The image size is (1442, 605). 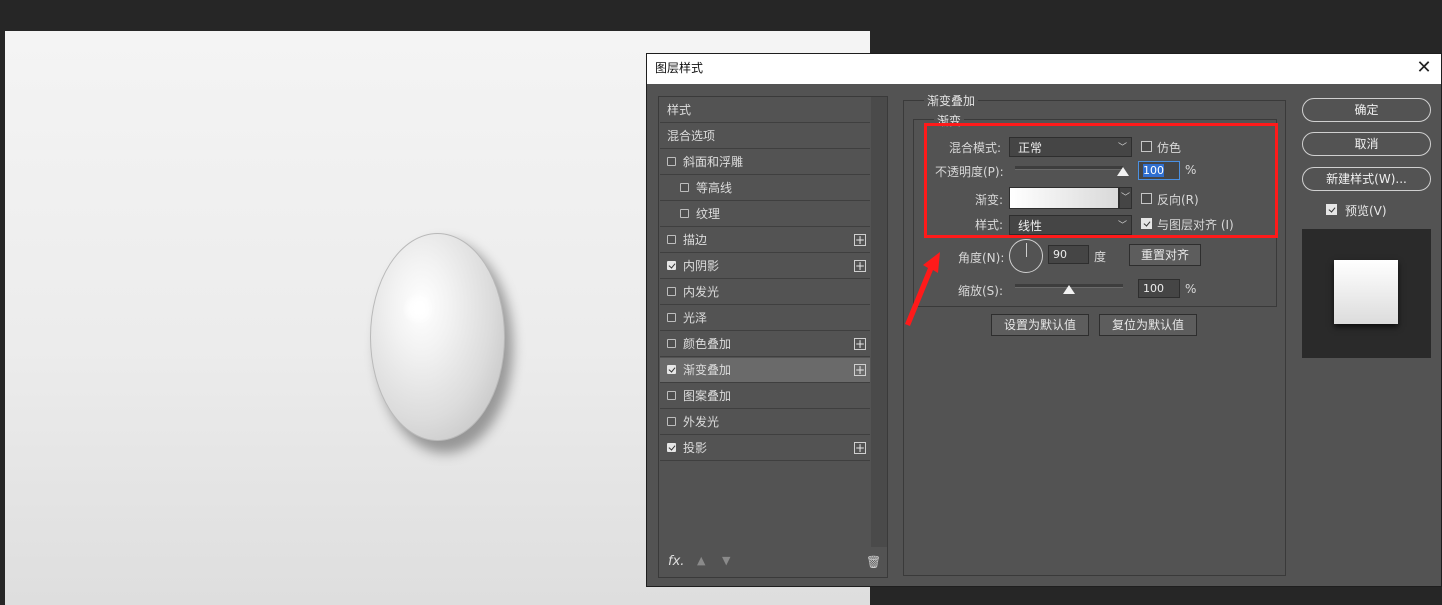 I want to click on style-list-footer: fx. ▲ ▼ 🗑, so click(x=773, y=563).